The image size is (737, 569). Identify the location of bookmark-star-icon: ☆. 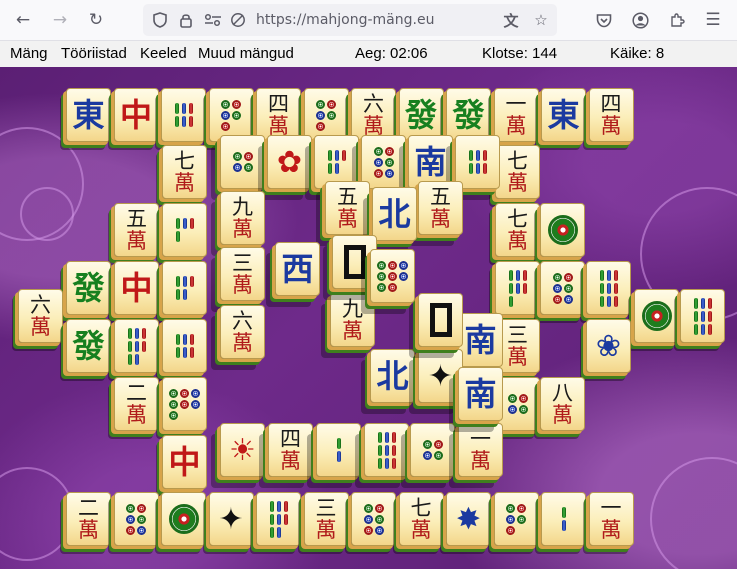
(541, 20).